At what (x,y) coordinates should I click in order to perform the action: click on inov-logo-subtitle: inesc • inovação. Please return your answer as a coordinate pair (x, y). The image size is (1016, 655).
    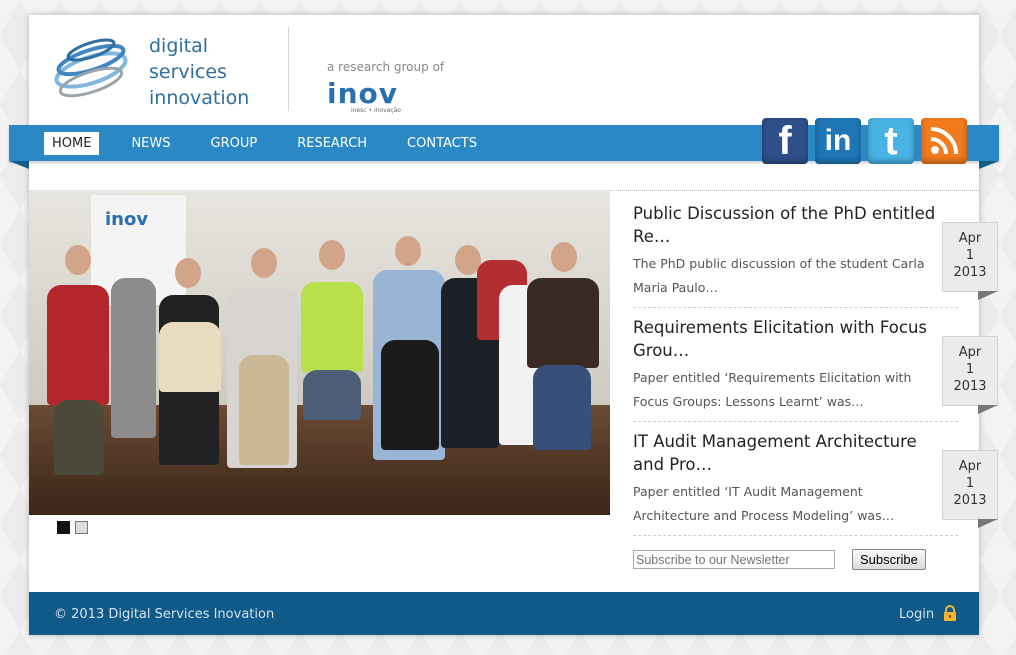
    Looking at the image, I should click on (376, 110).